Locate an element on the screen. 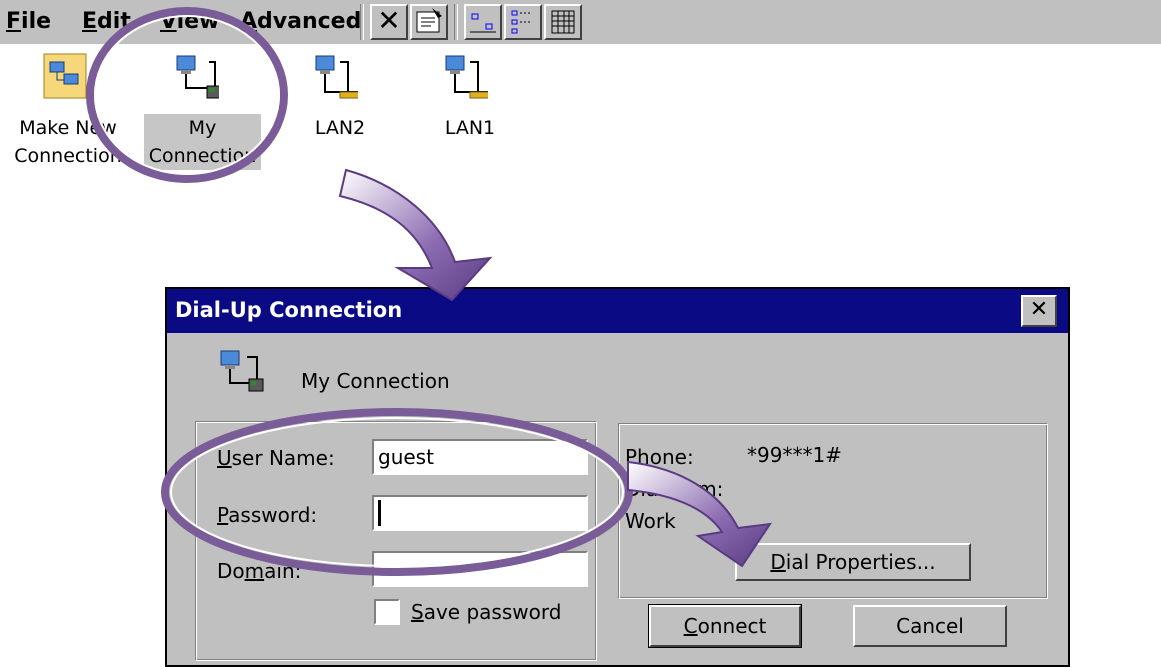  large-icons-button is located at coordinates (483, 22).